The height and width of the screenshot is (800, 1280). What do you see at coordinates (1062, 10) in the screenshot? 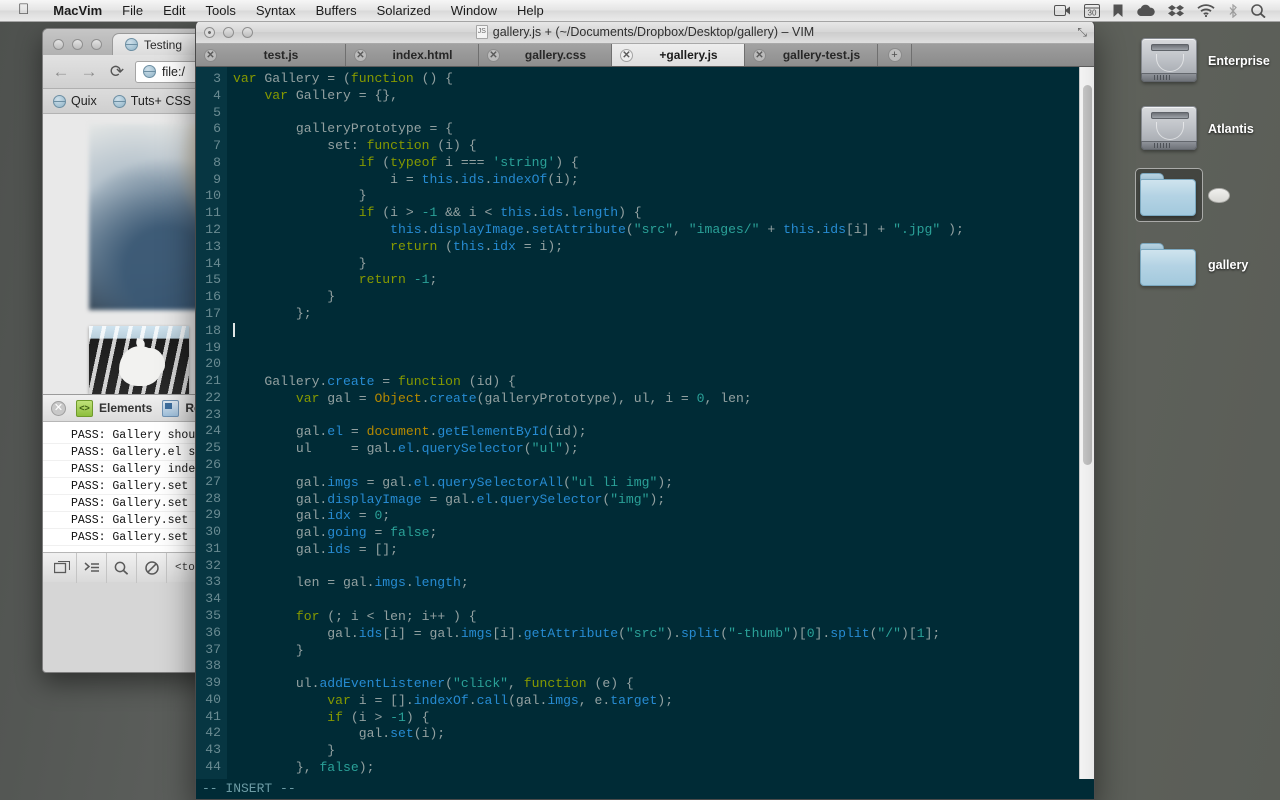
I see `screen-recording-icon` at bounding box center [1062, 10].